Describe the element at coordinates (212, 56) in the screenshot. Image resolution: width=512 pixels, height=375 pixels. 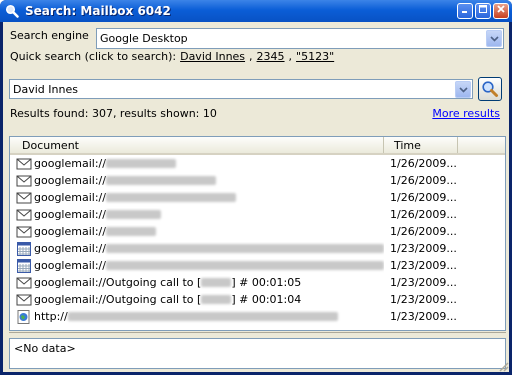
I see `quick-link-name: David Innes` at that location.